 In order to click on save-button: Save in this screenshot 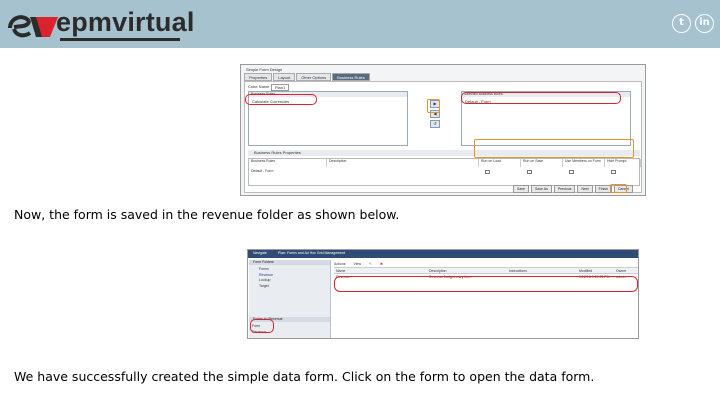, I will do `click(521, 189)`.